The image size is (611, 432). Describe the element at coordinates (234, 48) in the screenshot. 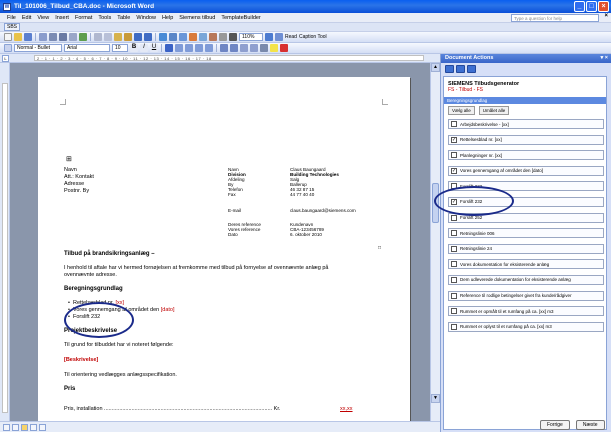

I see `bullets-icon` at that location.